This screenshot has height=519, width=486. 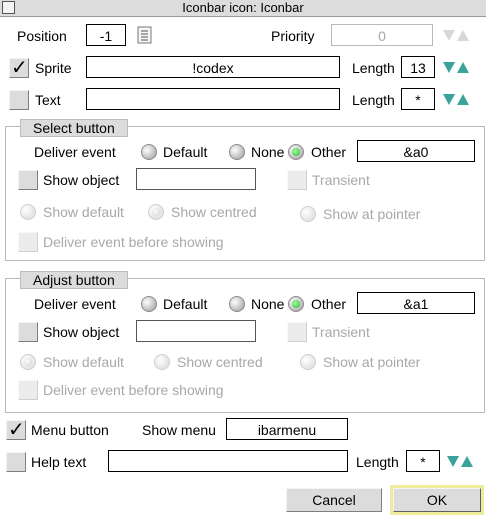 What do you see at coordinates (48, 100) in the screenshot?
I see `text-label: Text` at bounding box center [48, 100].